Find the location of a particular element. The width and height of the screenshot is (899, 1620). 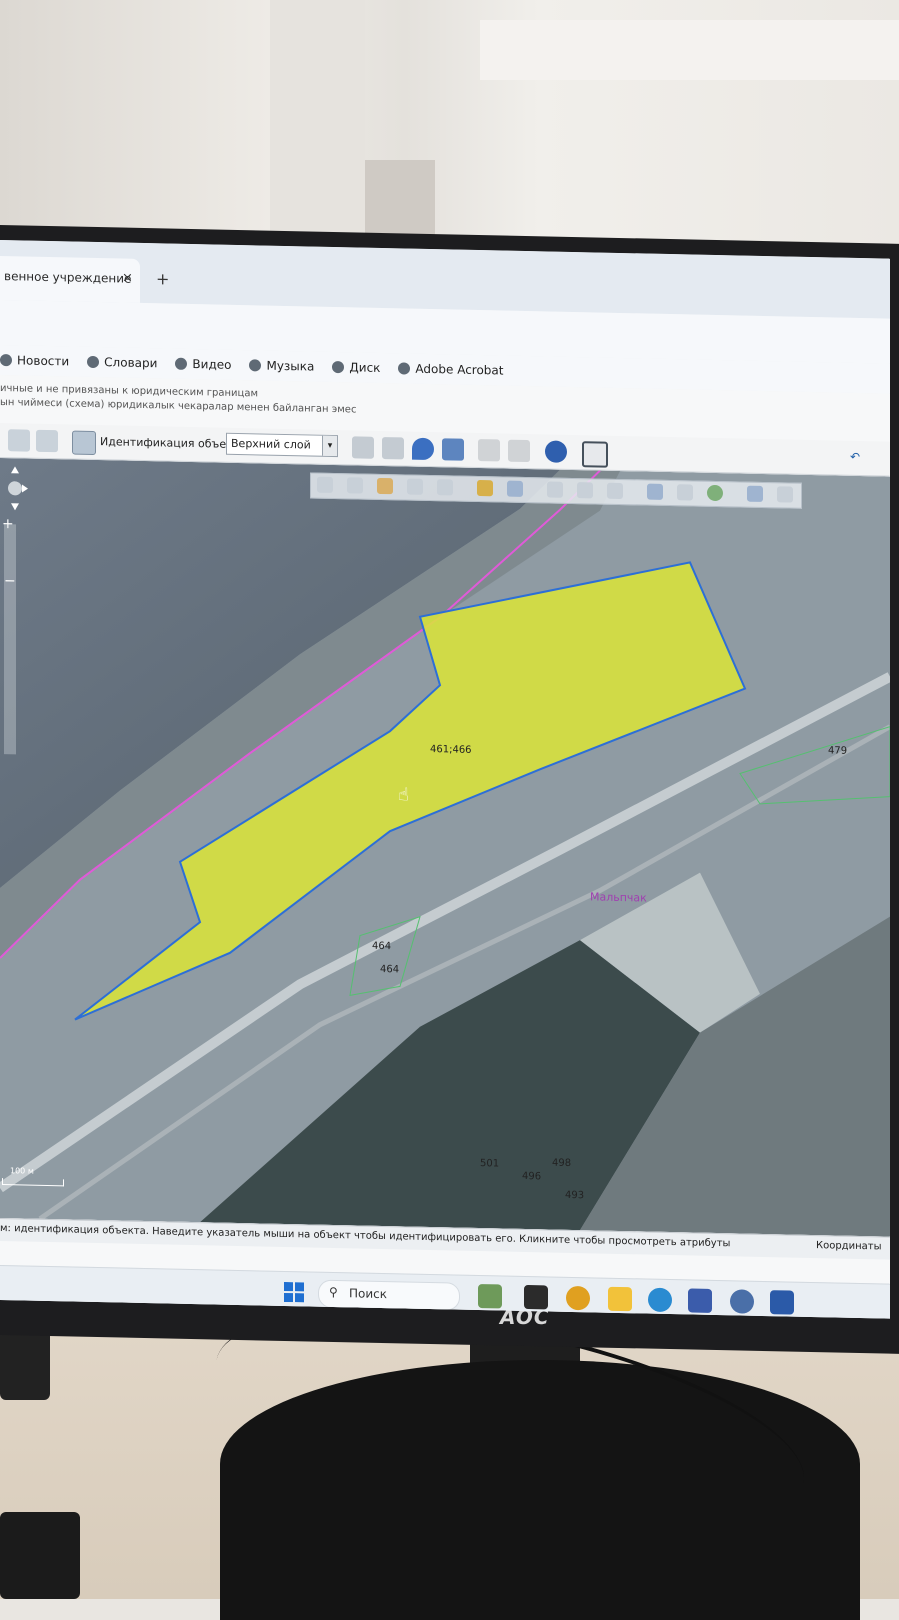

file-explorer-icon is located at coordinates (620, 1299).